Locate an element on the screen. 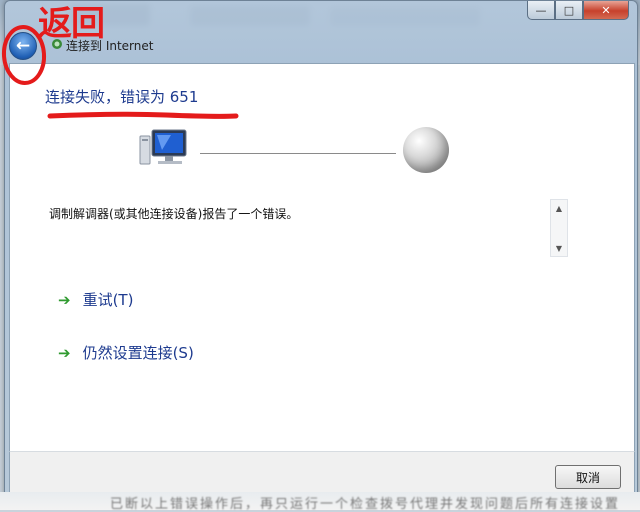 The image size is (640, 512). connection-line is located at coordinates (298, 153).